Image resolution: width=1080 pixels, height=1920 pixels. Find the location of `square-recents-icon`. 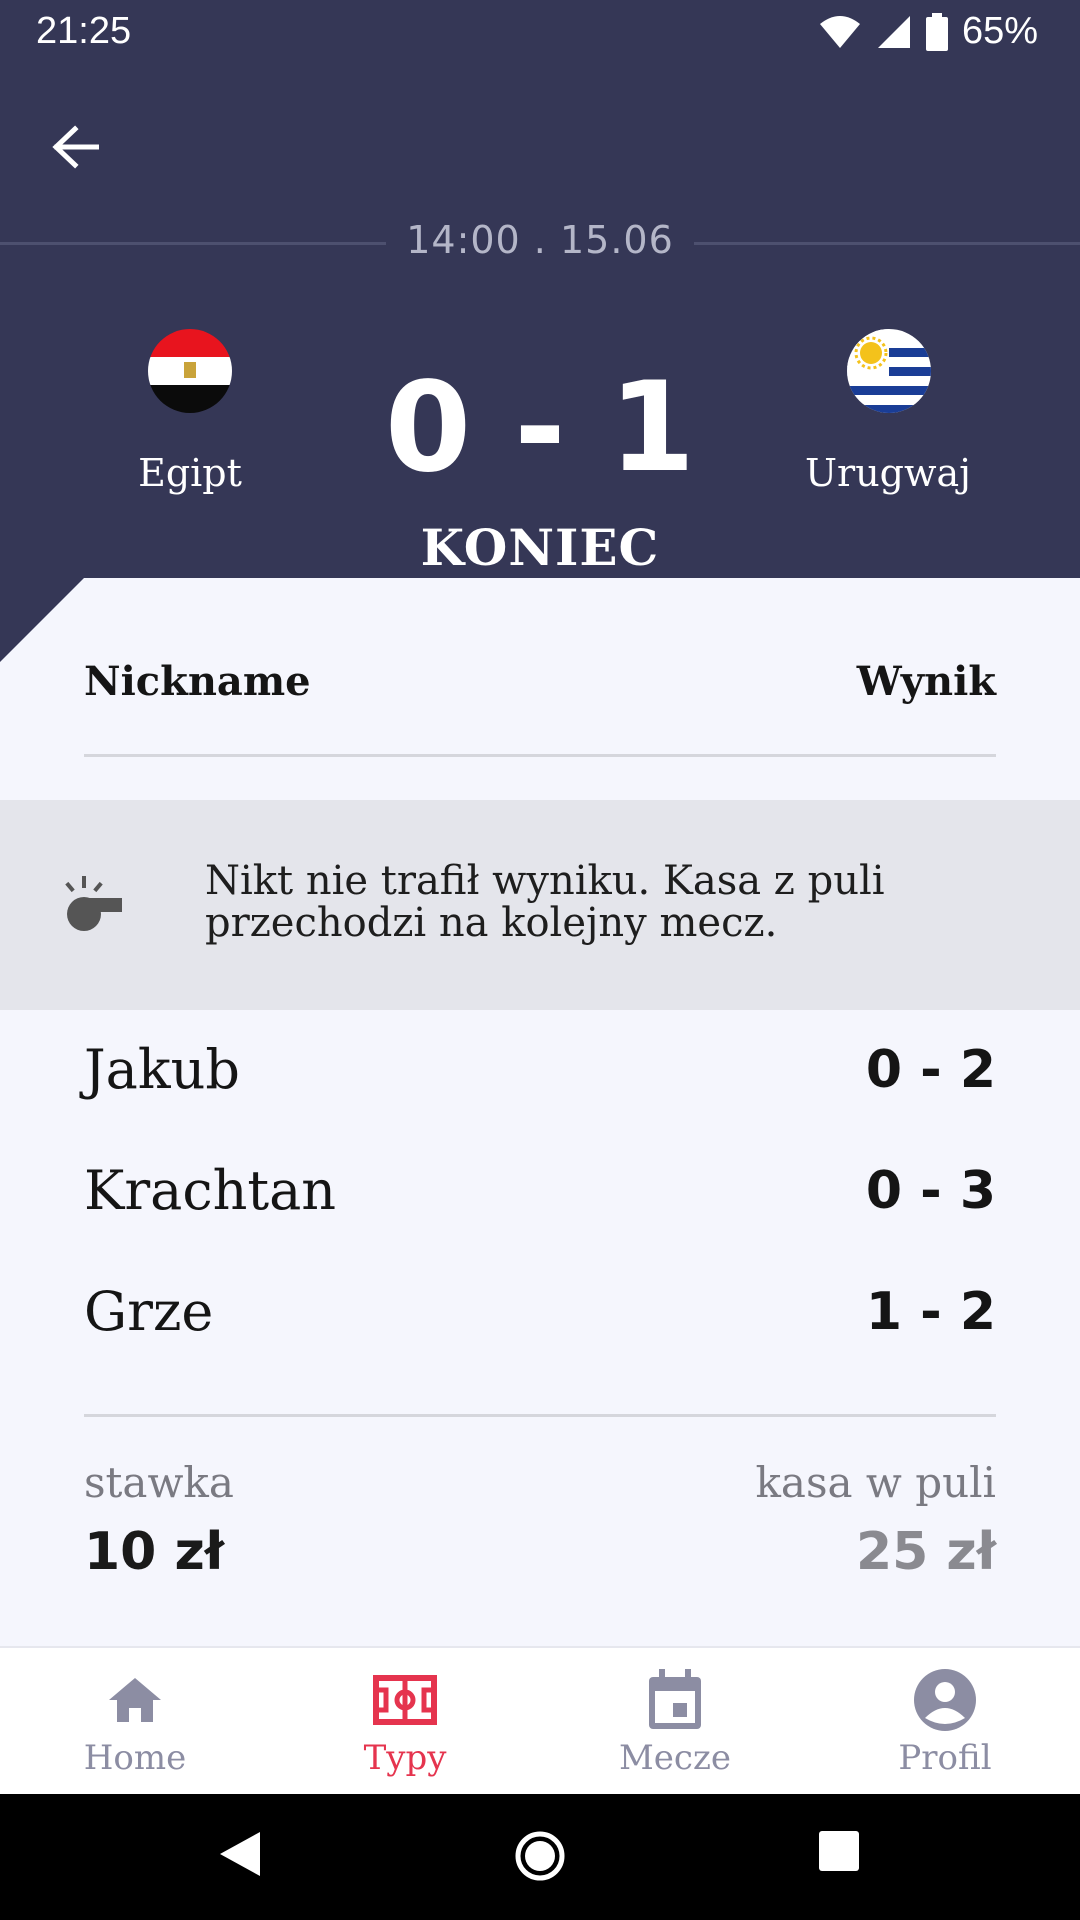

square-recents-icon is located at coordinates (839, 1851).